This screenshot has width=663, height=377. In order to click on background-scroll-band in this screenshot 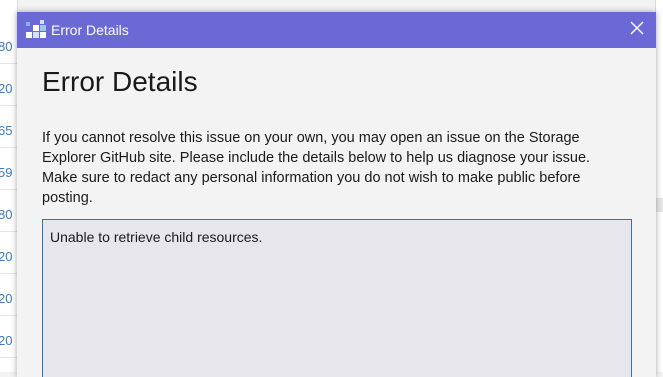, I will do `click(659, 205)`.